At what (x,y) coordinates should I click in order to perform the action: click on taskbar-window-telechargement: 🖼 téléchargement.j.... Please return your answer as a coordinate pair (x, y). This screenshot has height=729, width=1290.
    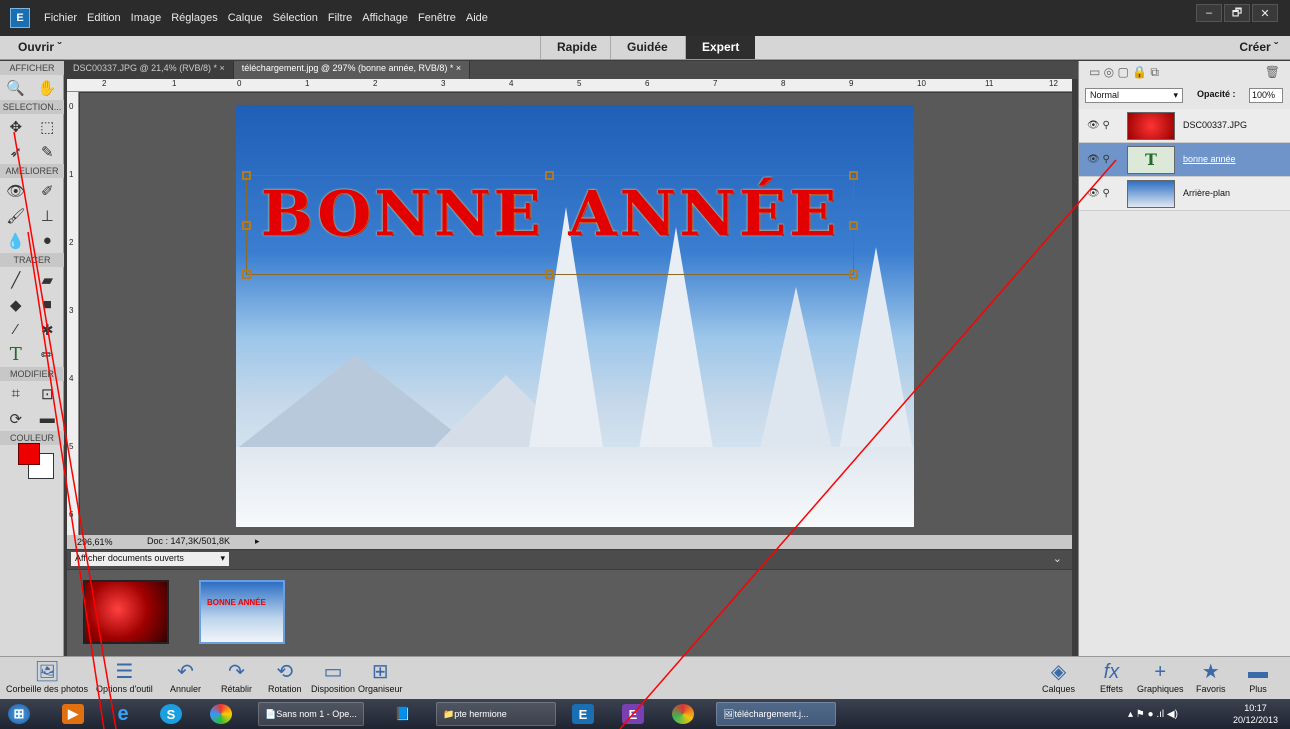
    Looking at the image, I should click on (776, 714).